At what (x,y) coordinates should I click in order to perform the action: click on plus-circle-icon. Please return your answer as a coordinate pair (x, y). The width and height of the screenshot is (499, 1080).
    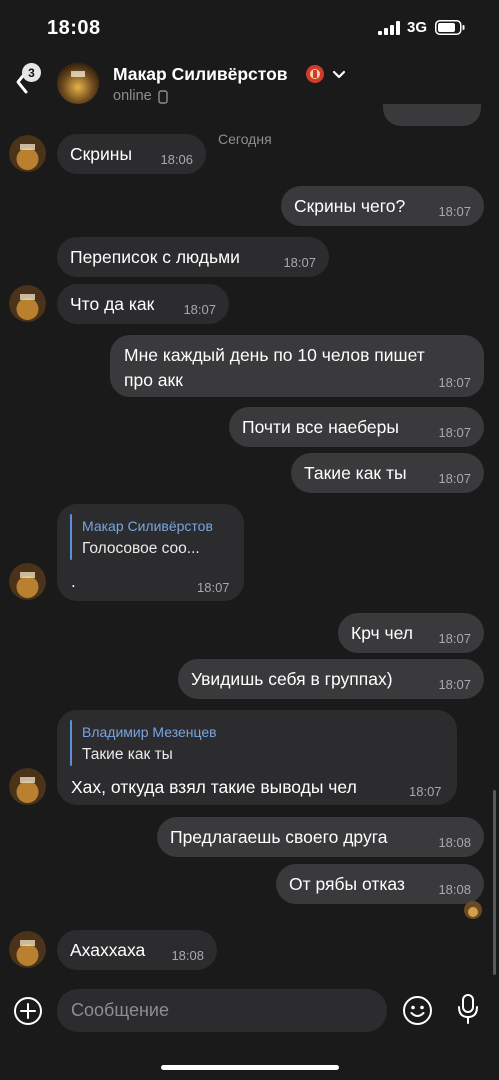
    Looking at the image, I should click on (28, 1011).